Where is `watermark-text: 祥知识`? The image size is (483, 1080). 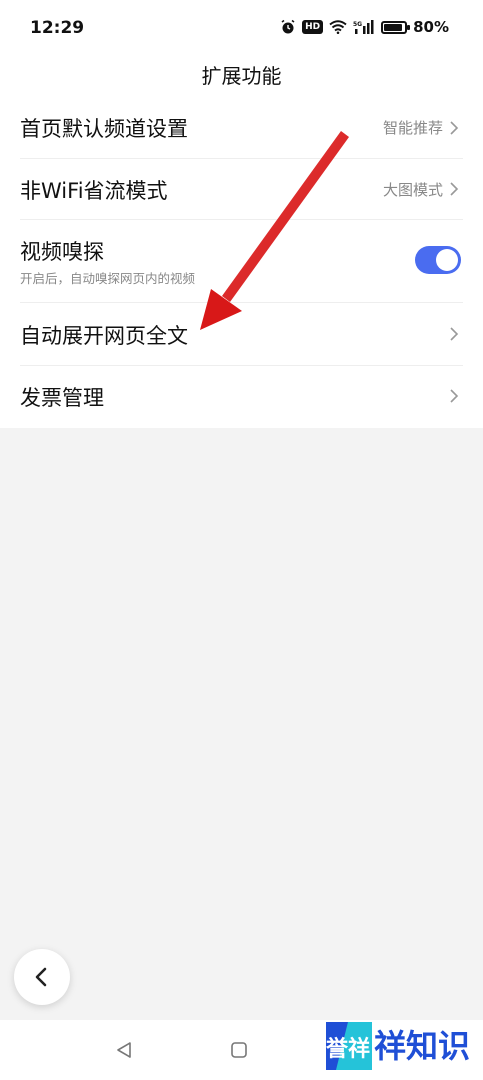 watermark-text: 祥知识 is located at coordinates (422, 1046).